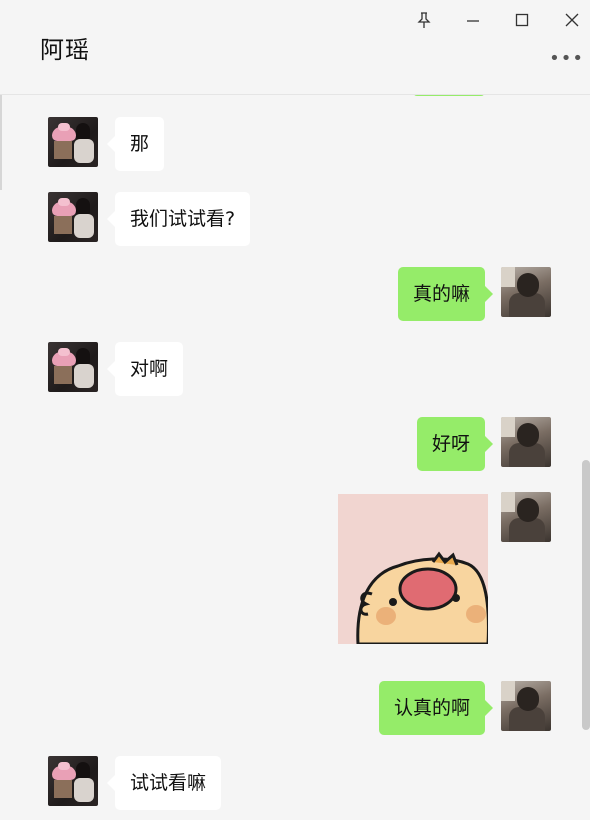 Image resolution: width=590 pixels, height=820 pixels. I want to click on outgoing-message-bubble: 认真的啊, so click(436, 708).